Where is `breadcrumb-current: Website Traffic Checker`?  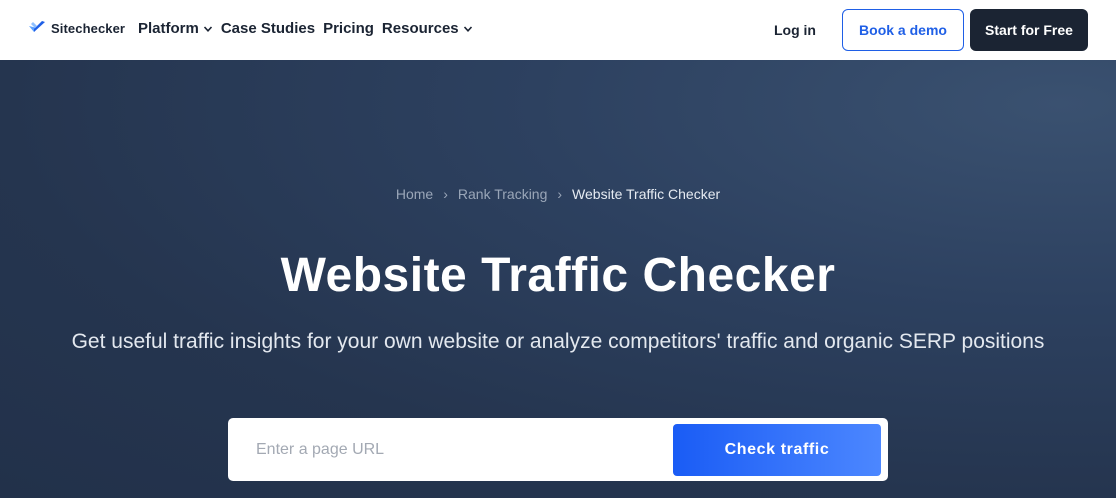
breadcrumb-current: Website Traffic Checker is located at coordinates (646, 194).